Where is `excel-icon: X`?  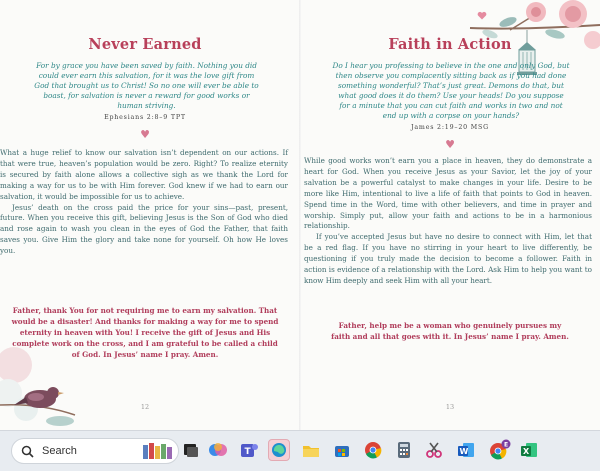 excel-icon: X is located at coordinates (529, 450).